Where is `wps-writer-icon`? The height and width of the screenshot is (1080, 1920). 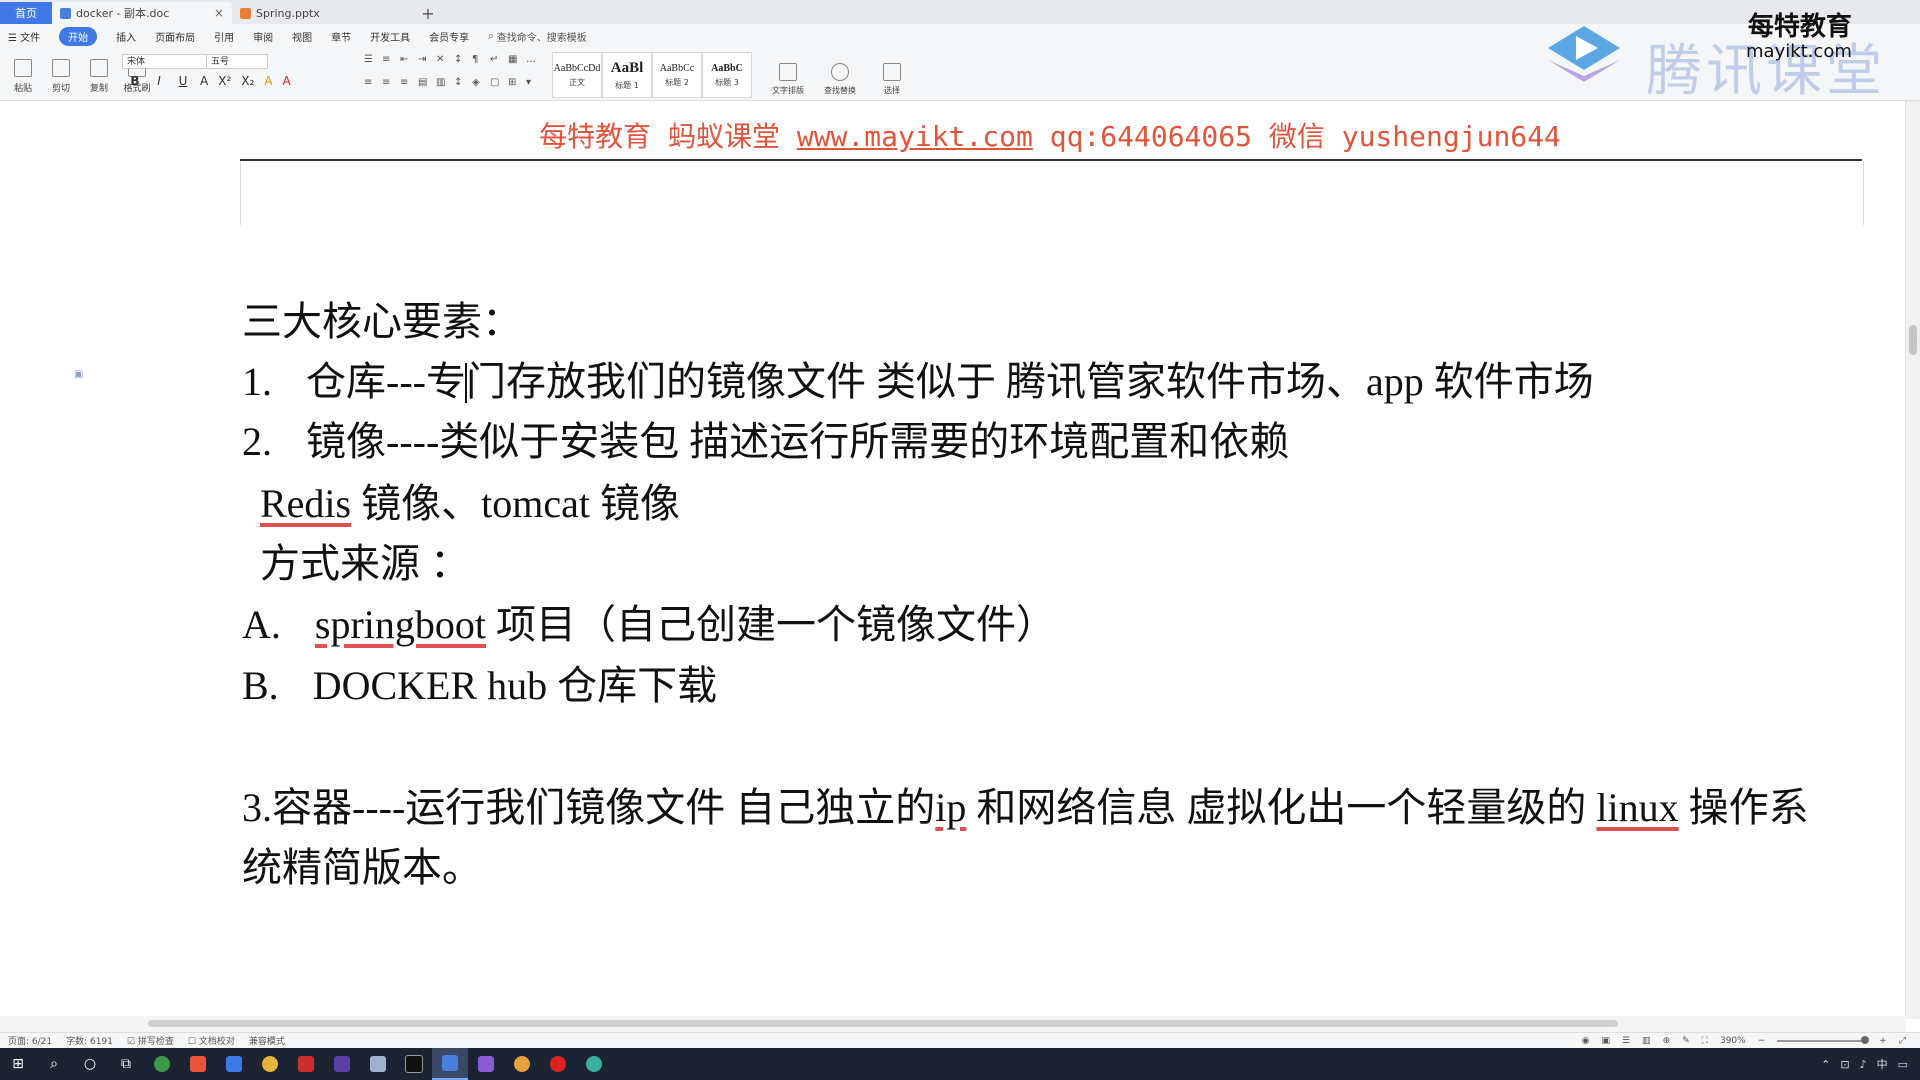 wps-writer-icon is located at coordinates (450, 1064).